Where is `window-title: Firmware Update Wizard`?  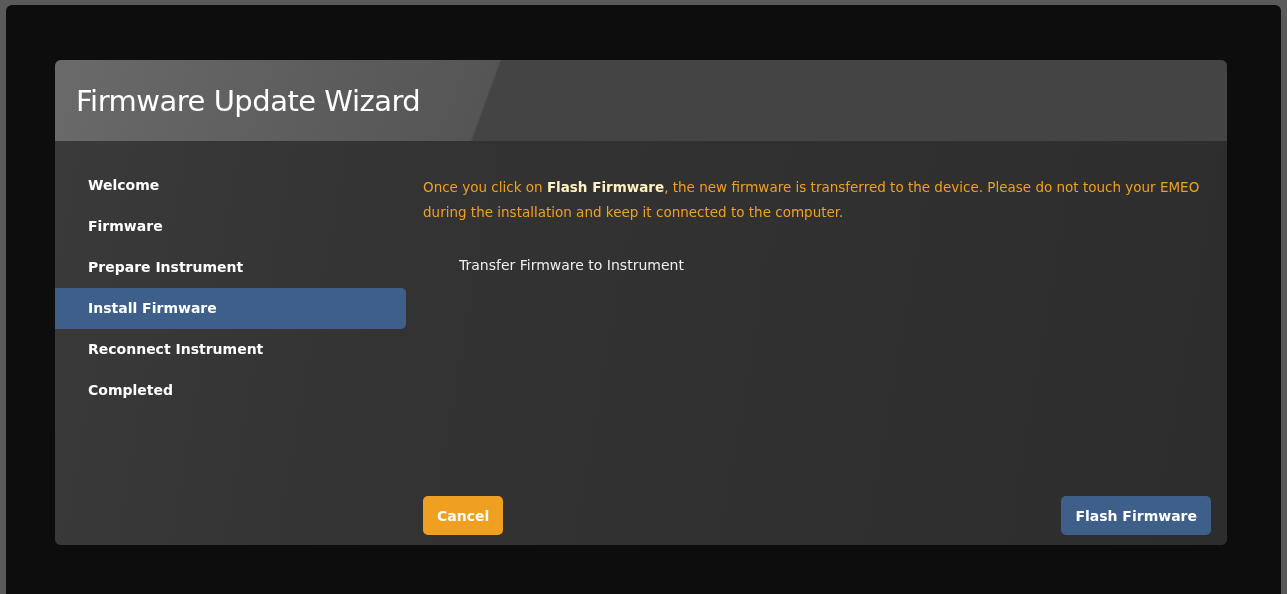
window-title: Firmware Update Wizard is located at coordinates (248, 100).